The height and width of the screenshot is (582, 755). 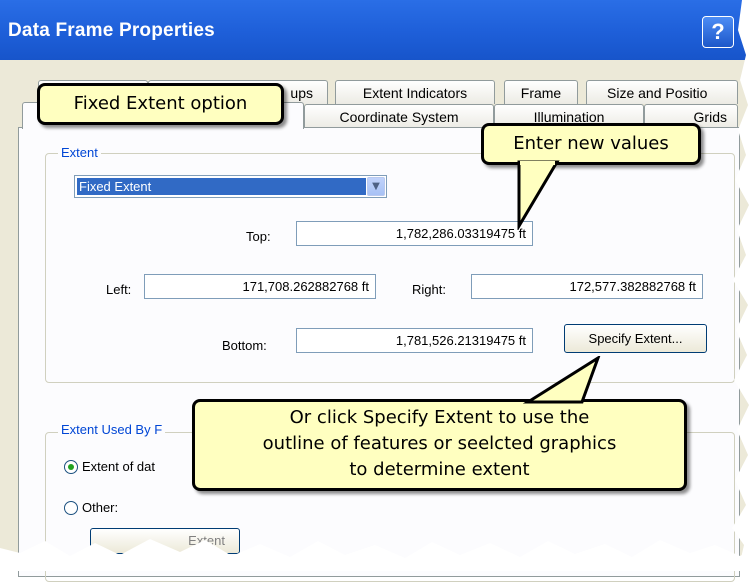 I want to click on radio-selected-dot, so click(x=71, y=467).